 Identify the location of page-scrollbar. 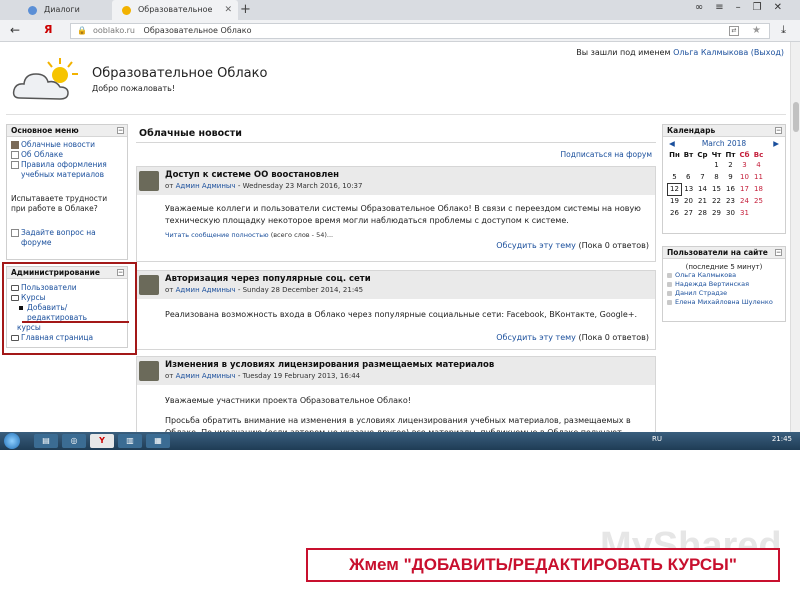
(795, 237).